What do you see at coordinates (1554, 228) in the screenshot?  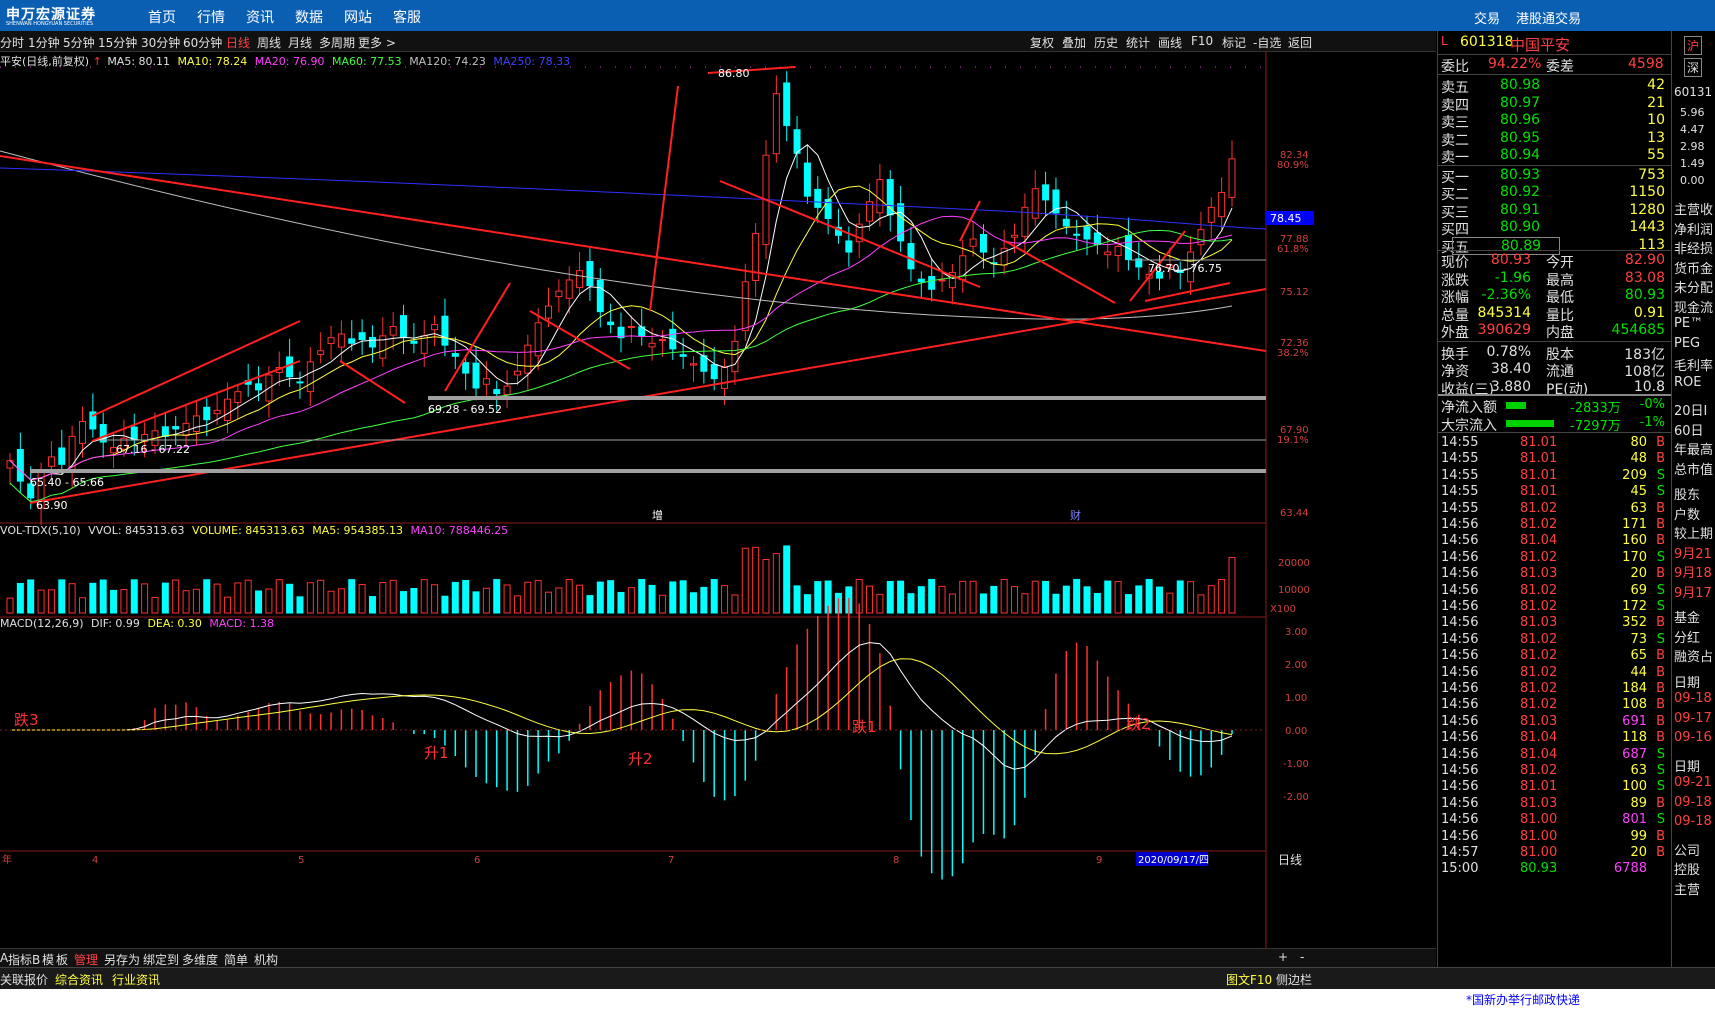 I see `bid-row: 买四 80.90 1443` at bounding box center [1554, 228].